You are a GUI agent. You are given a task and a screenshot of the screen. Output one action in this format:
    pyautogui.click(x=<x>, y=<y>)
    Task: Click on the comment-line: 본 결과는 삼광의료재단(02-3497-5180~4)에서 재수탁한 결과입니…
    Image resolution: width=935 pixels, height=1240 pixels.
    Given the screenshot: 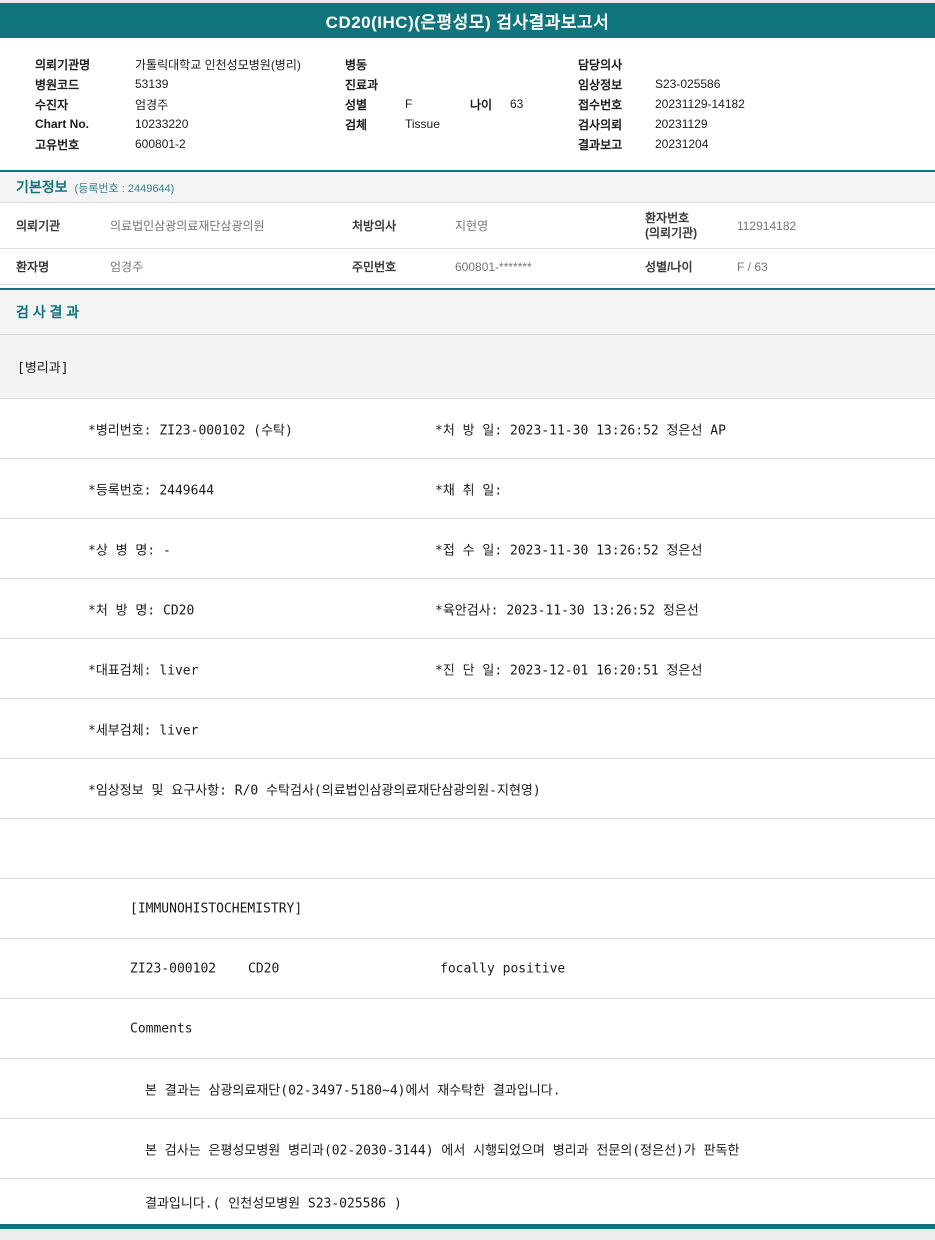 What is the action you would take?
    pyautogui.click(x=353, y=1090)
    